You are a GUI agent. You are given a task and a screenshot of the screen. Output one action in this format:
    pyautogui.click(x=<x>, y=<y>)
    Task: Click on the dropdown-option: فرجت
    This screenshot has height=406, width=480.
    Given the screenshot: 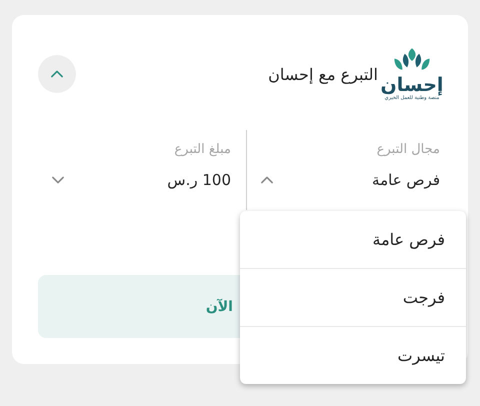 What is the action you would take?
    pyautogui.click(x=353, y=297)
    